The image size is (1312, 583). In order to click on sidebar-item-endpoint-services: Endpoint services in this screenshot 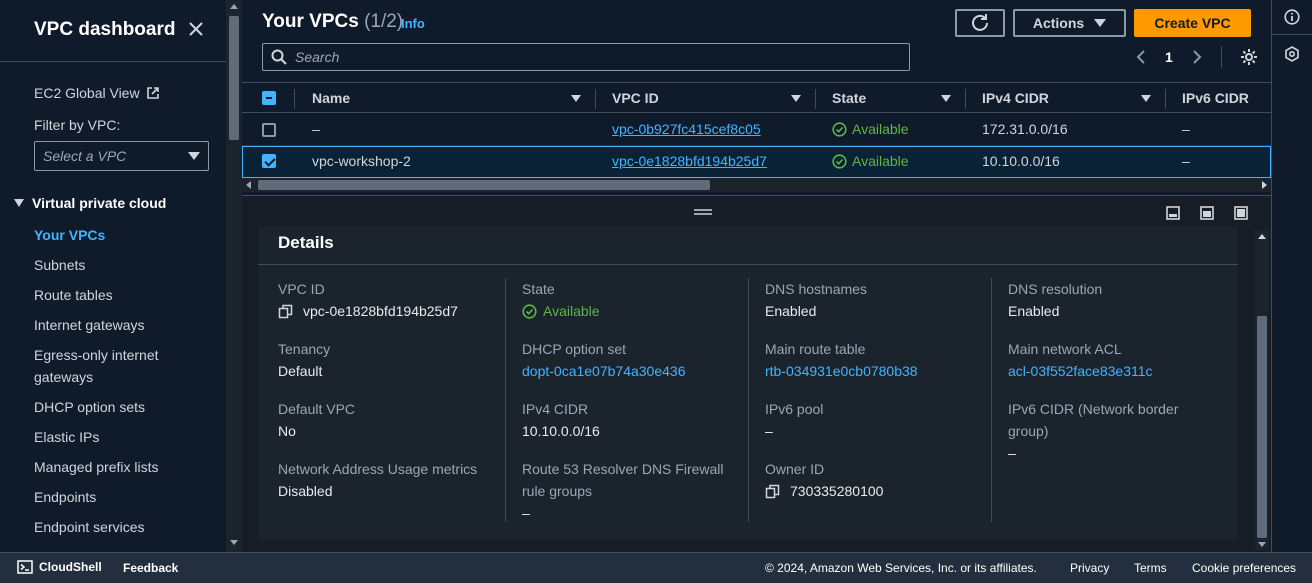, I will do `click(124, 527)`.